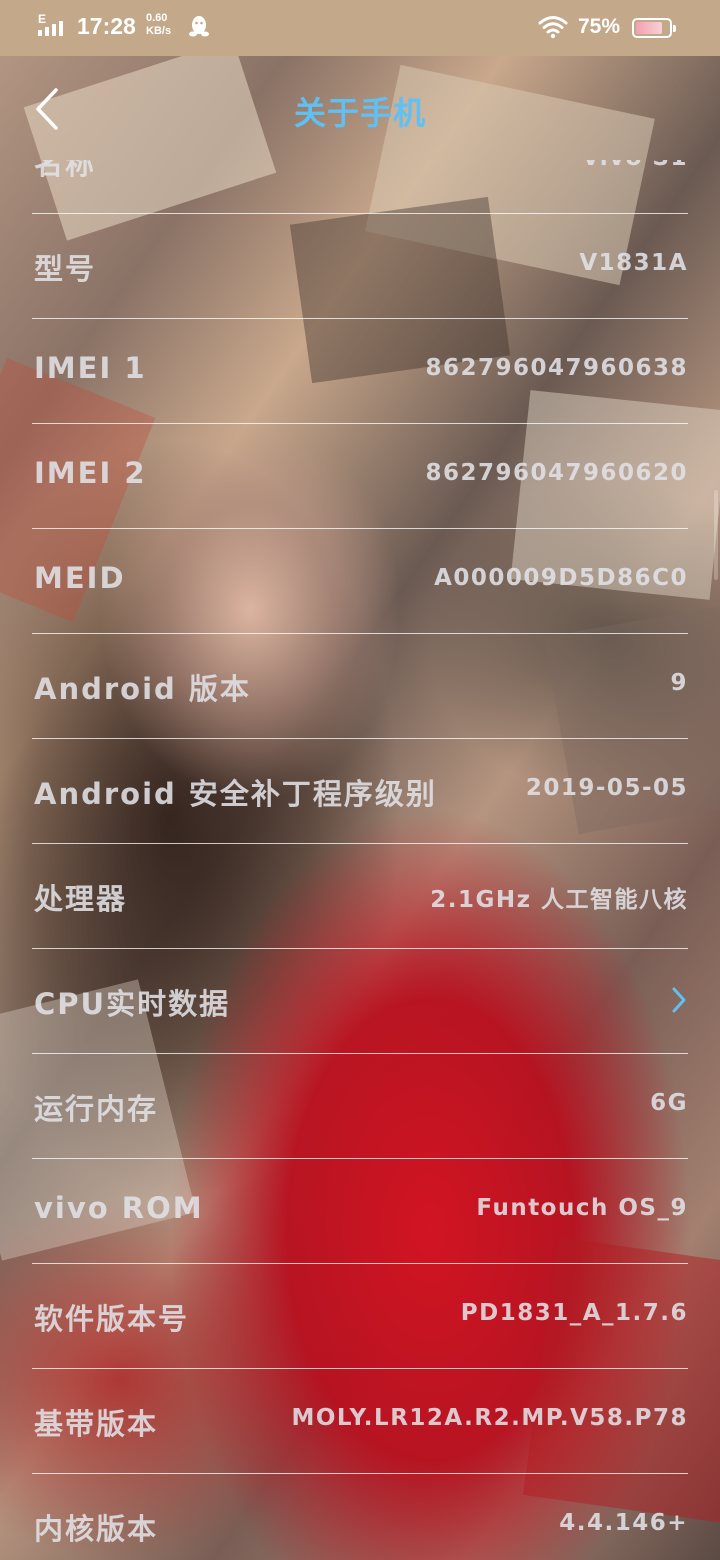 The width and height of the screenshot is (720, 1560). What do you see at coordinates (90, 368) in the screenshot?
I see `row-label: IMEI 1` at bounding box center [90, 368].